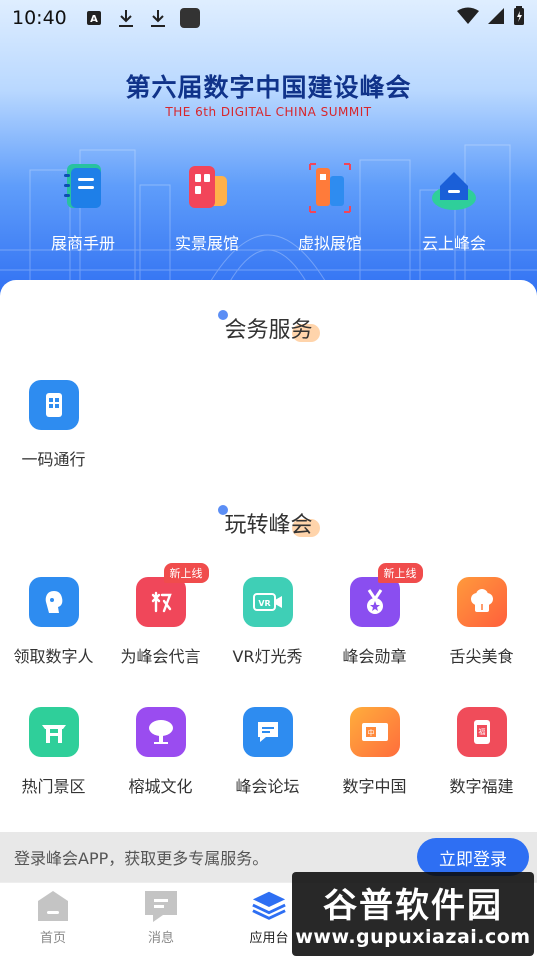  I want to click on nav-label: 首页, so click(52, 938).